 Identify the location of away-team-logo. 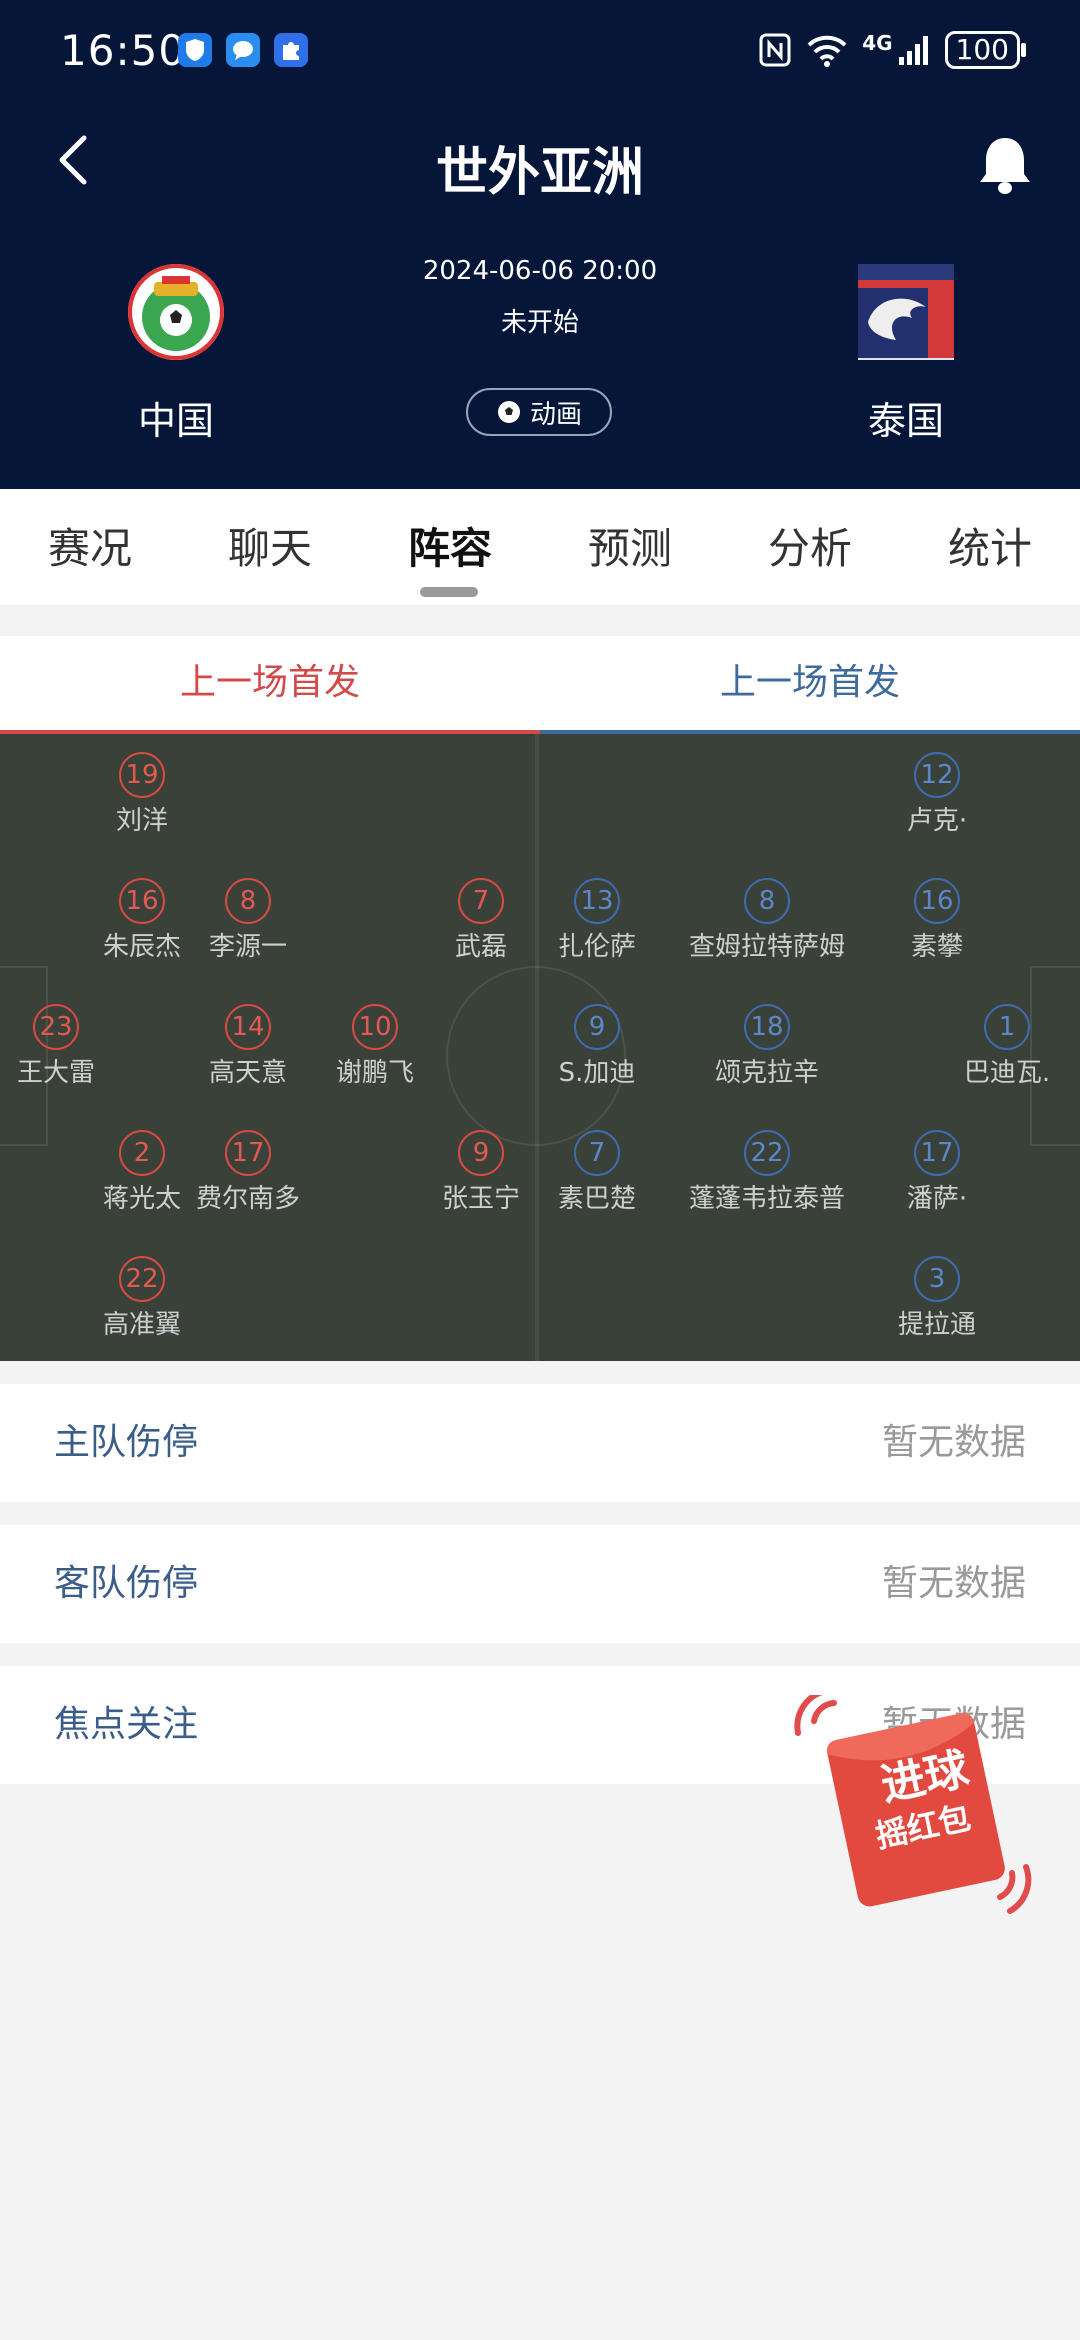
(906, 312).